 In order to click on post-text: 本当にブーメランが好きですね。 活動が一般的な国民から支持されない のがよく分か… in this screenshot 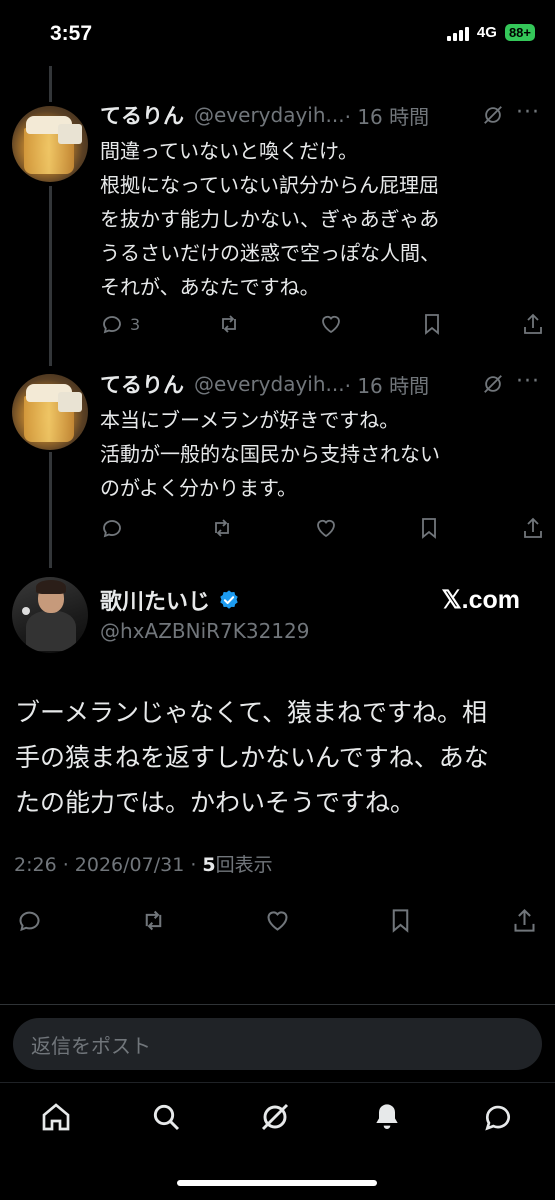, I will do `click(270, 454)`.